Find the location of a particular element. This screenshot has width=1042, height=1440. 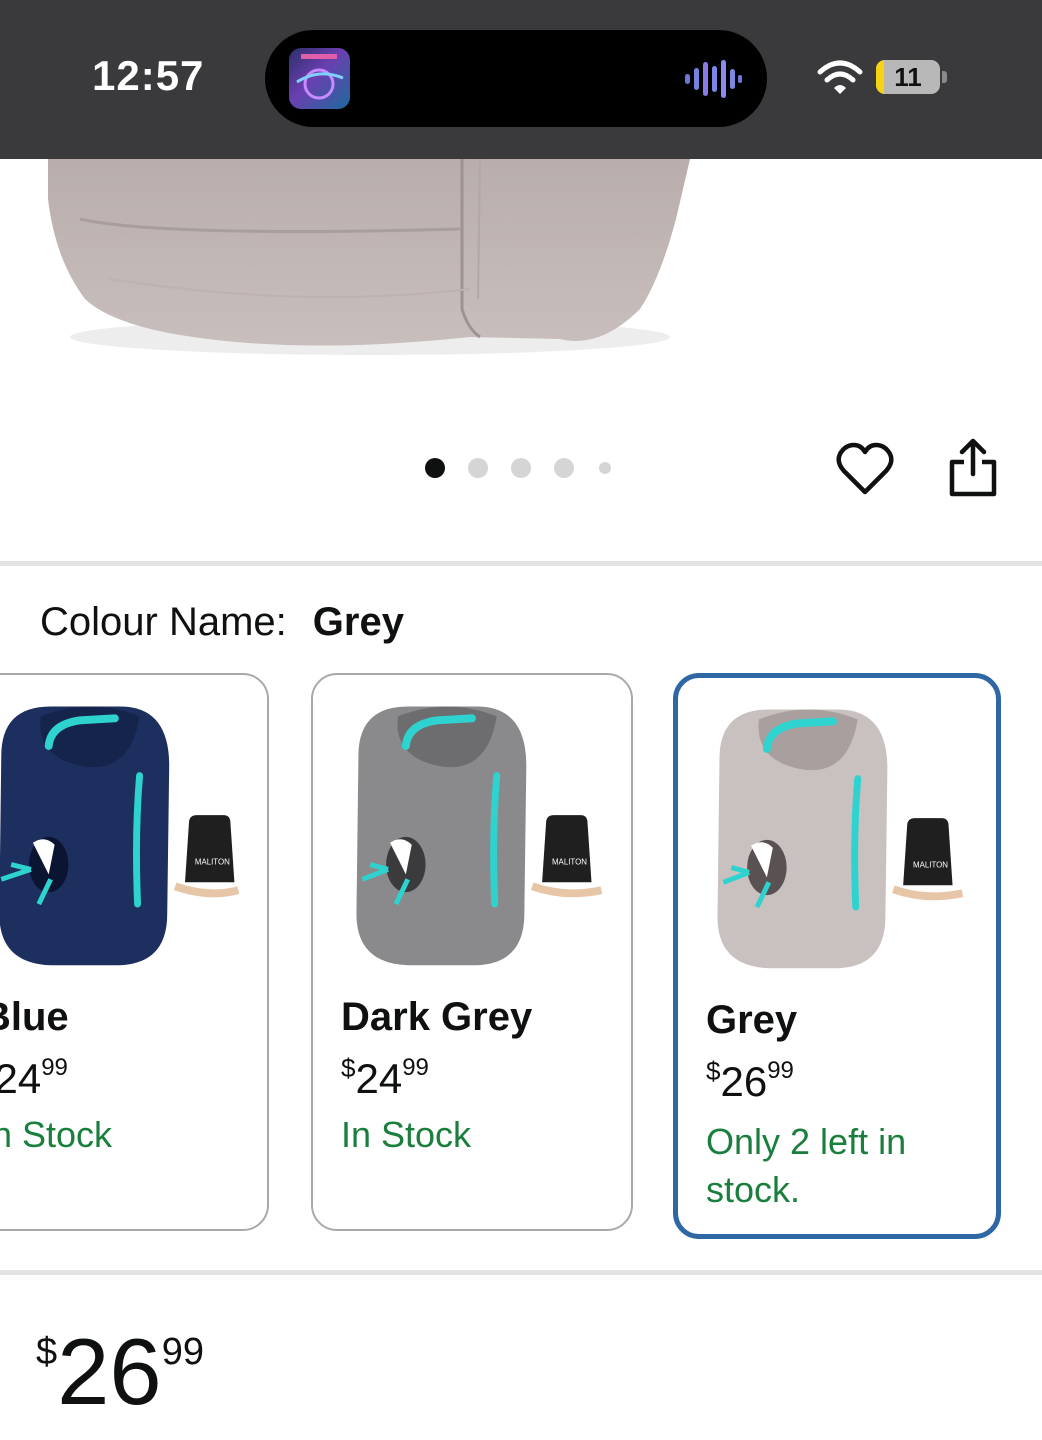

dynamic-island is located at coordinates (516, 78).